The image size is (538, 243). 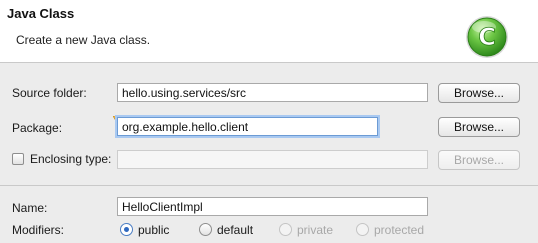 I want to click on modifiers-label: Modifiers:, so click(x=38, y=230).